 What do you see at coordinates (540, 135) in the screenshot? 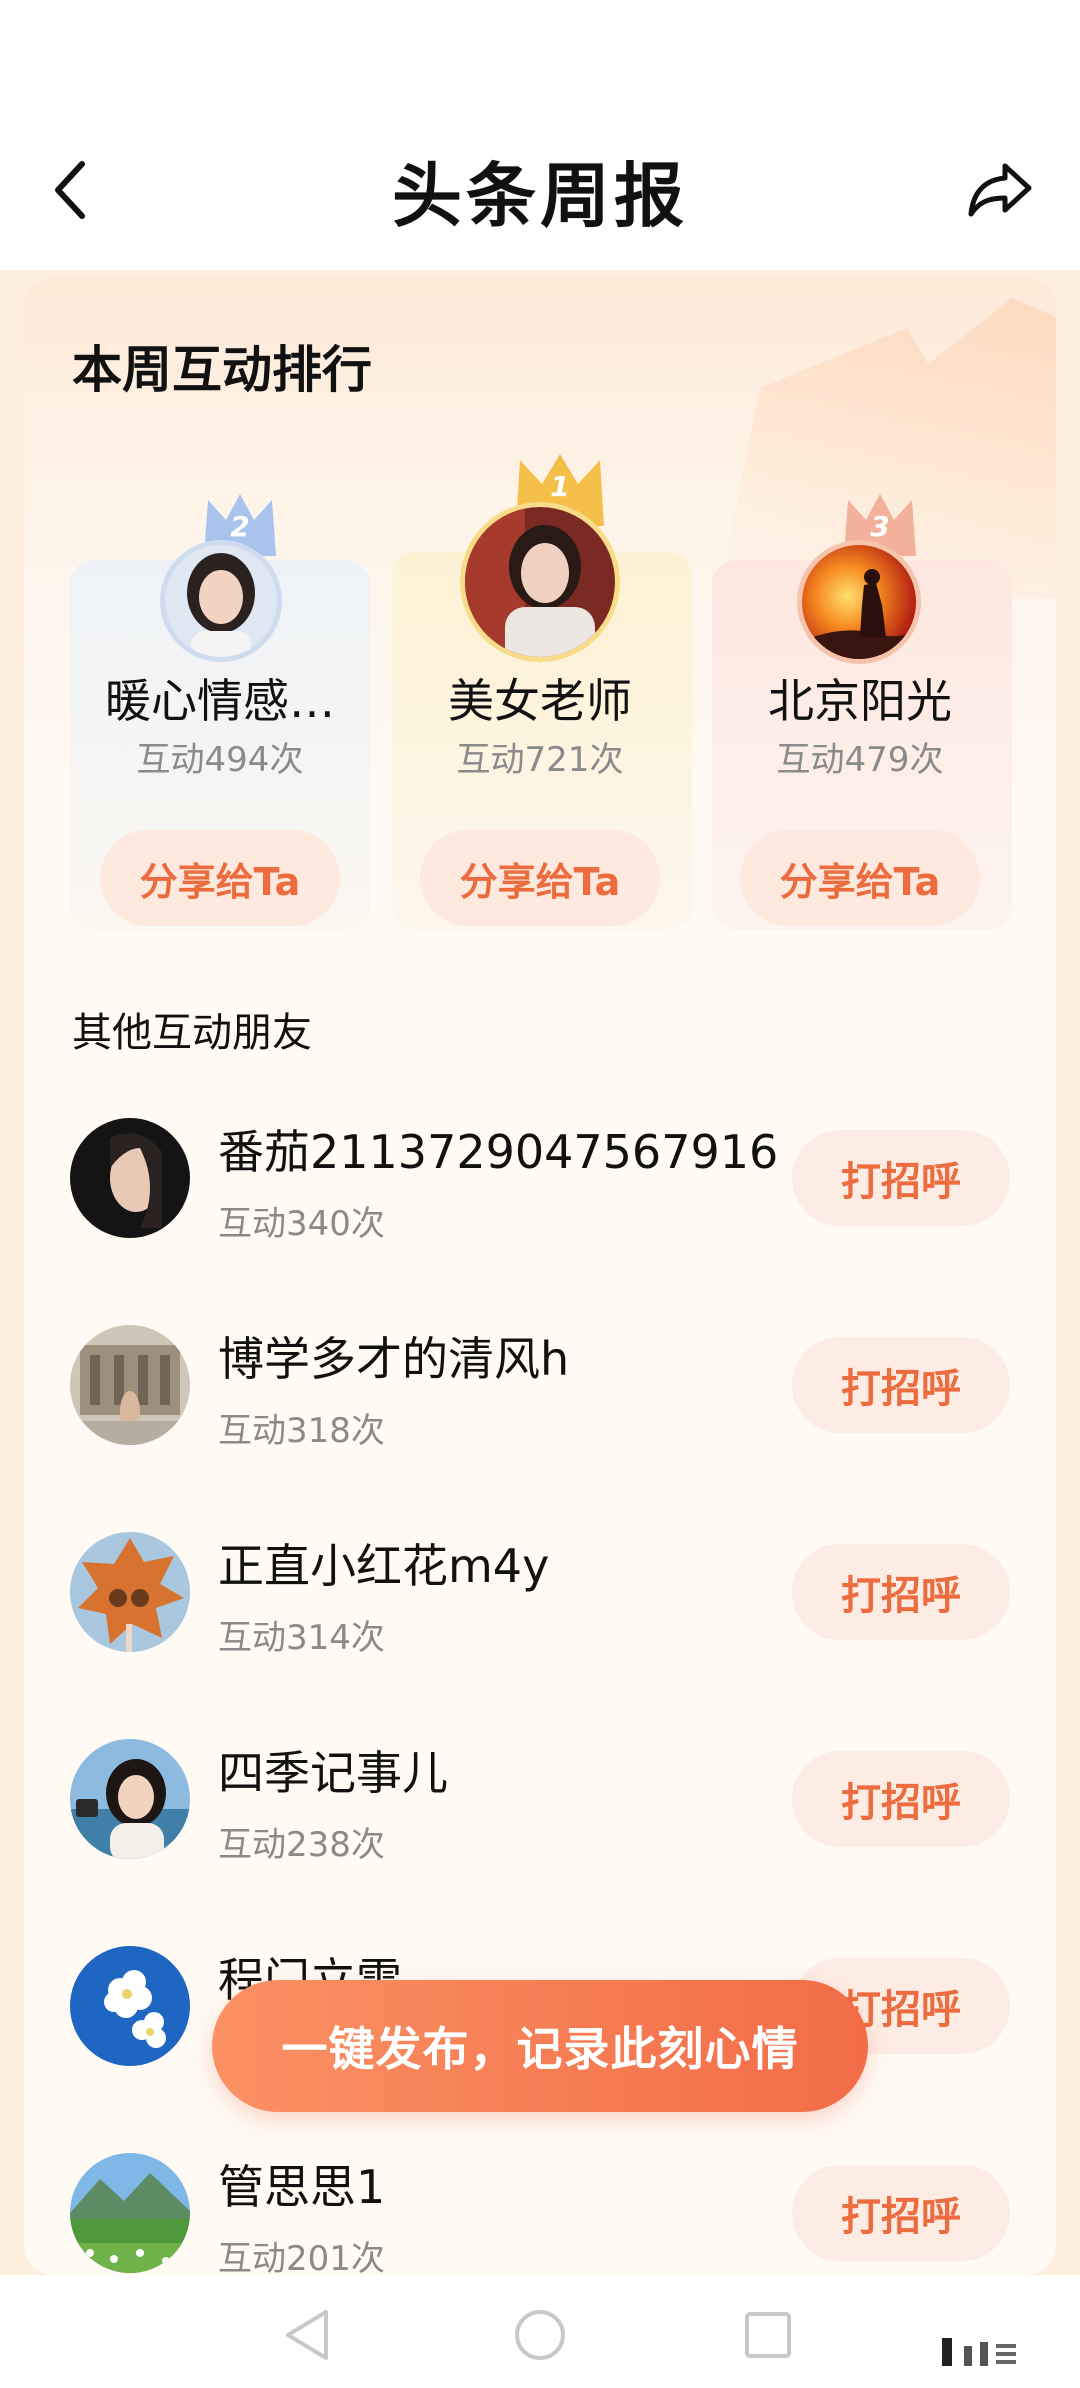
I see `header-bar: 头条周报` at bounding box center [540, 135].